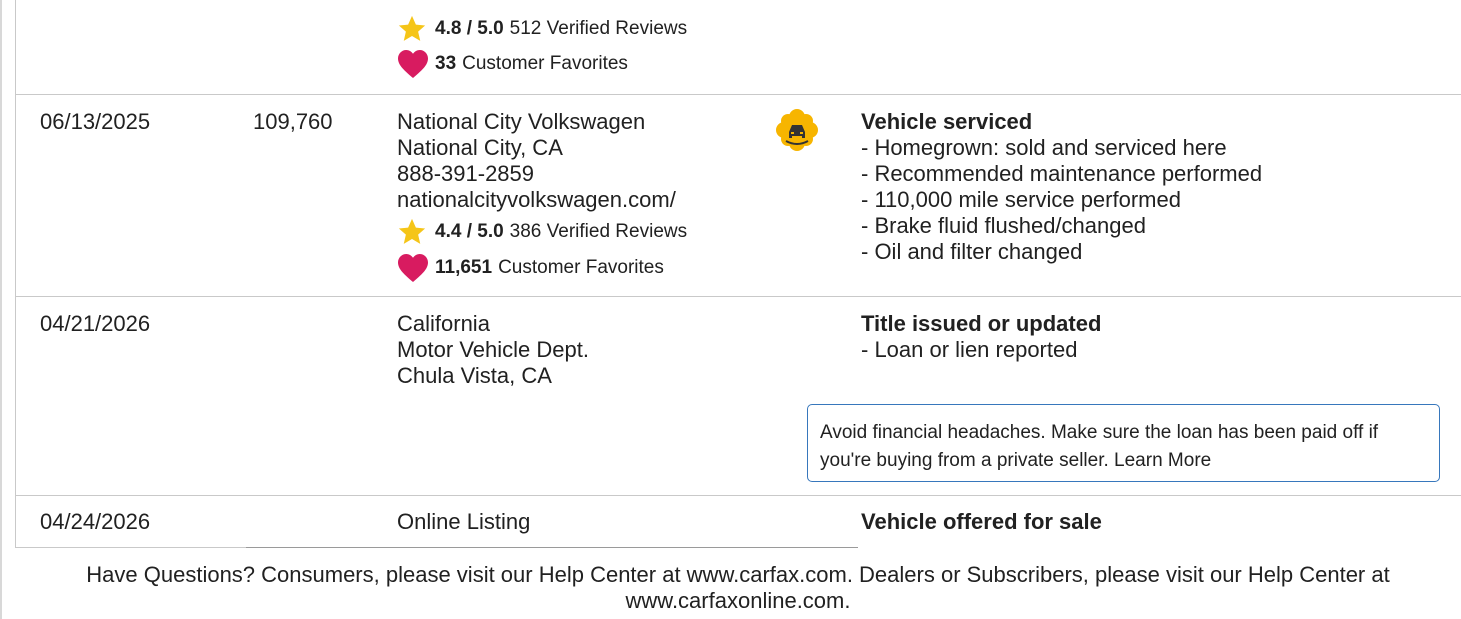 This screenshot has width=1461, height=619. I want to click on dealer-rating: 4.8 / 5.0 512 Verified Reviews, so click(542, 29).